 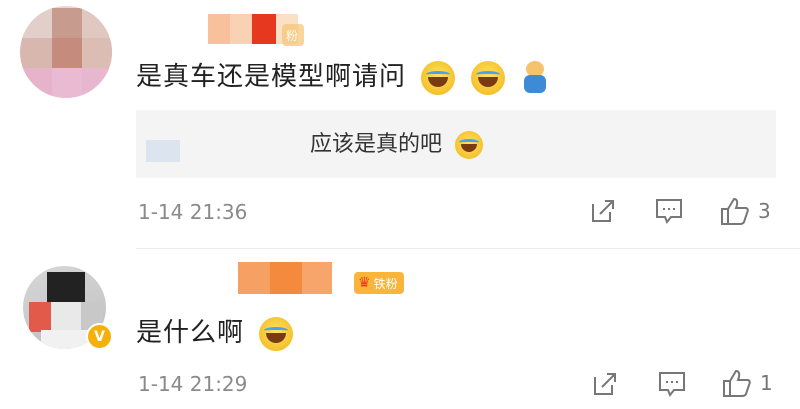 I want to click on fan-badge-label: 粉, so click(x=292, y=35).